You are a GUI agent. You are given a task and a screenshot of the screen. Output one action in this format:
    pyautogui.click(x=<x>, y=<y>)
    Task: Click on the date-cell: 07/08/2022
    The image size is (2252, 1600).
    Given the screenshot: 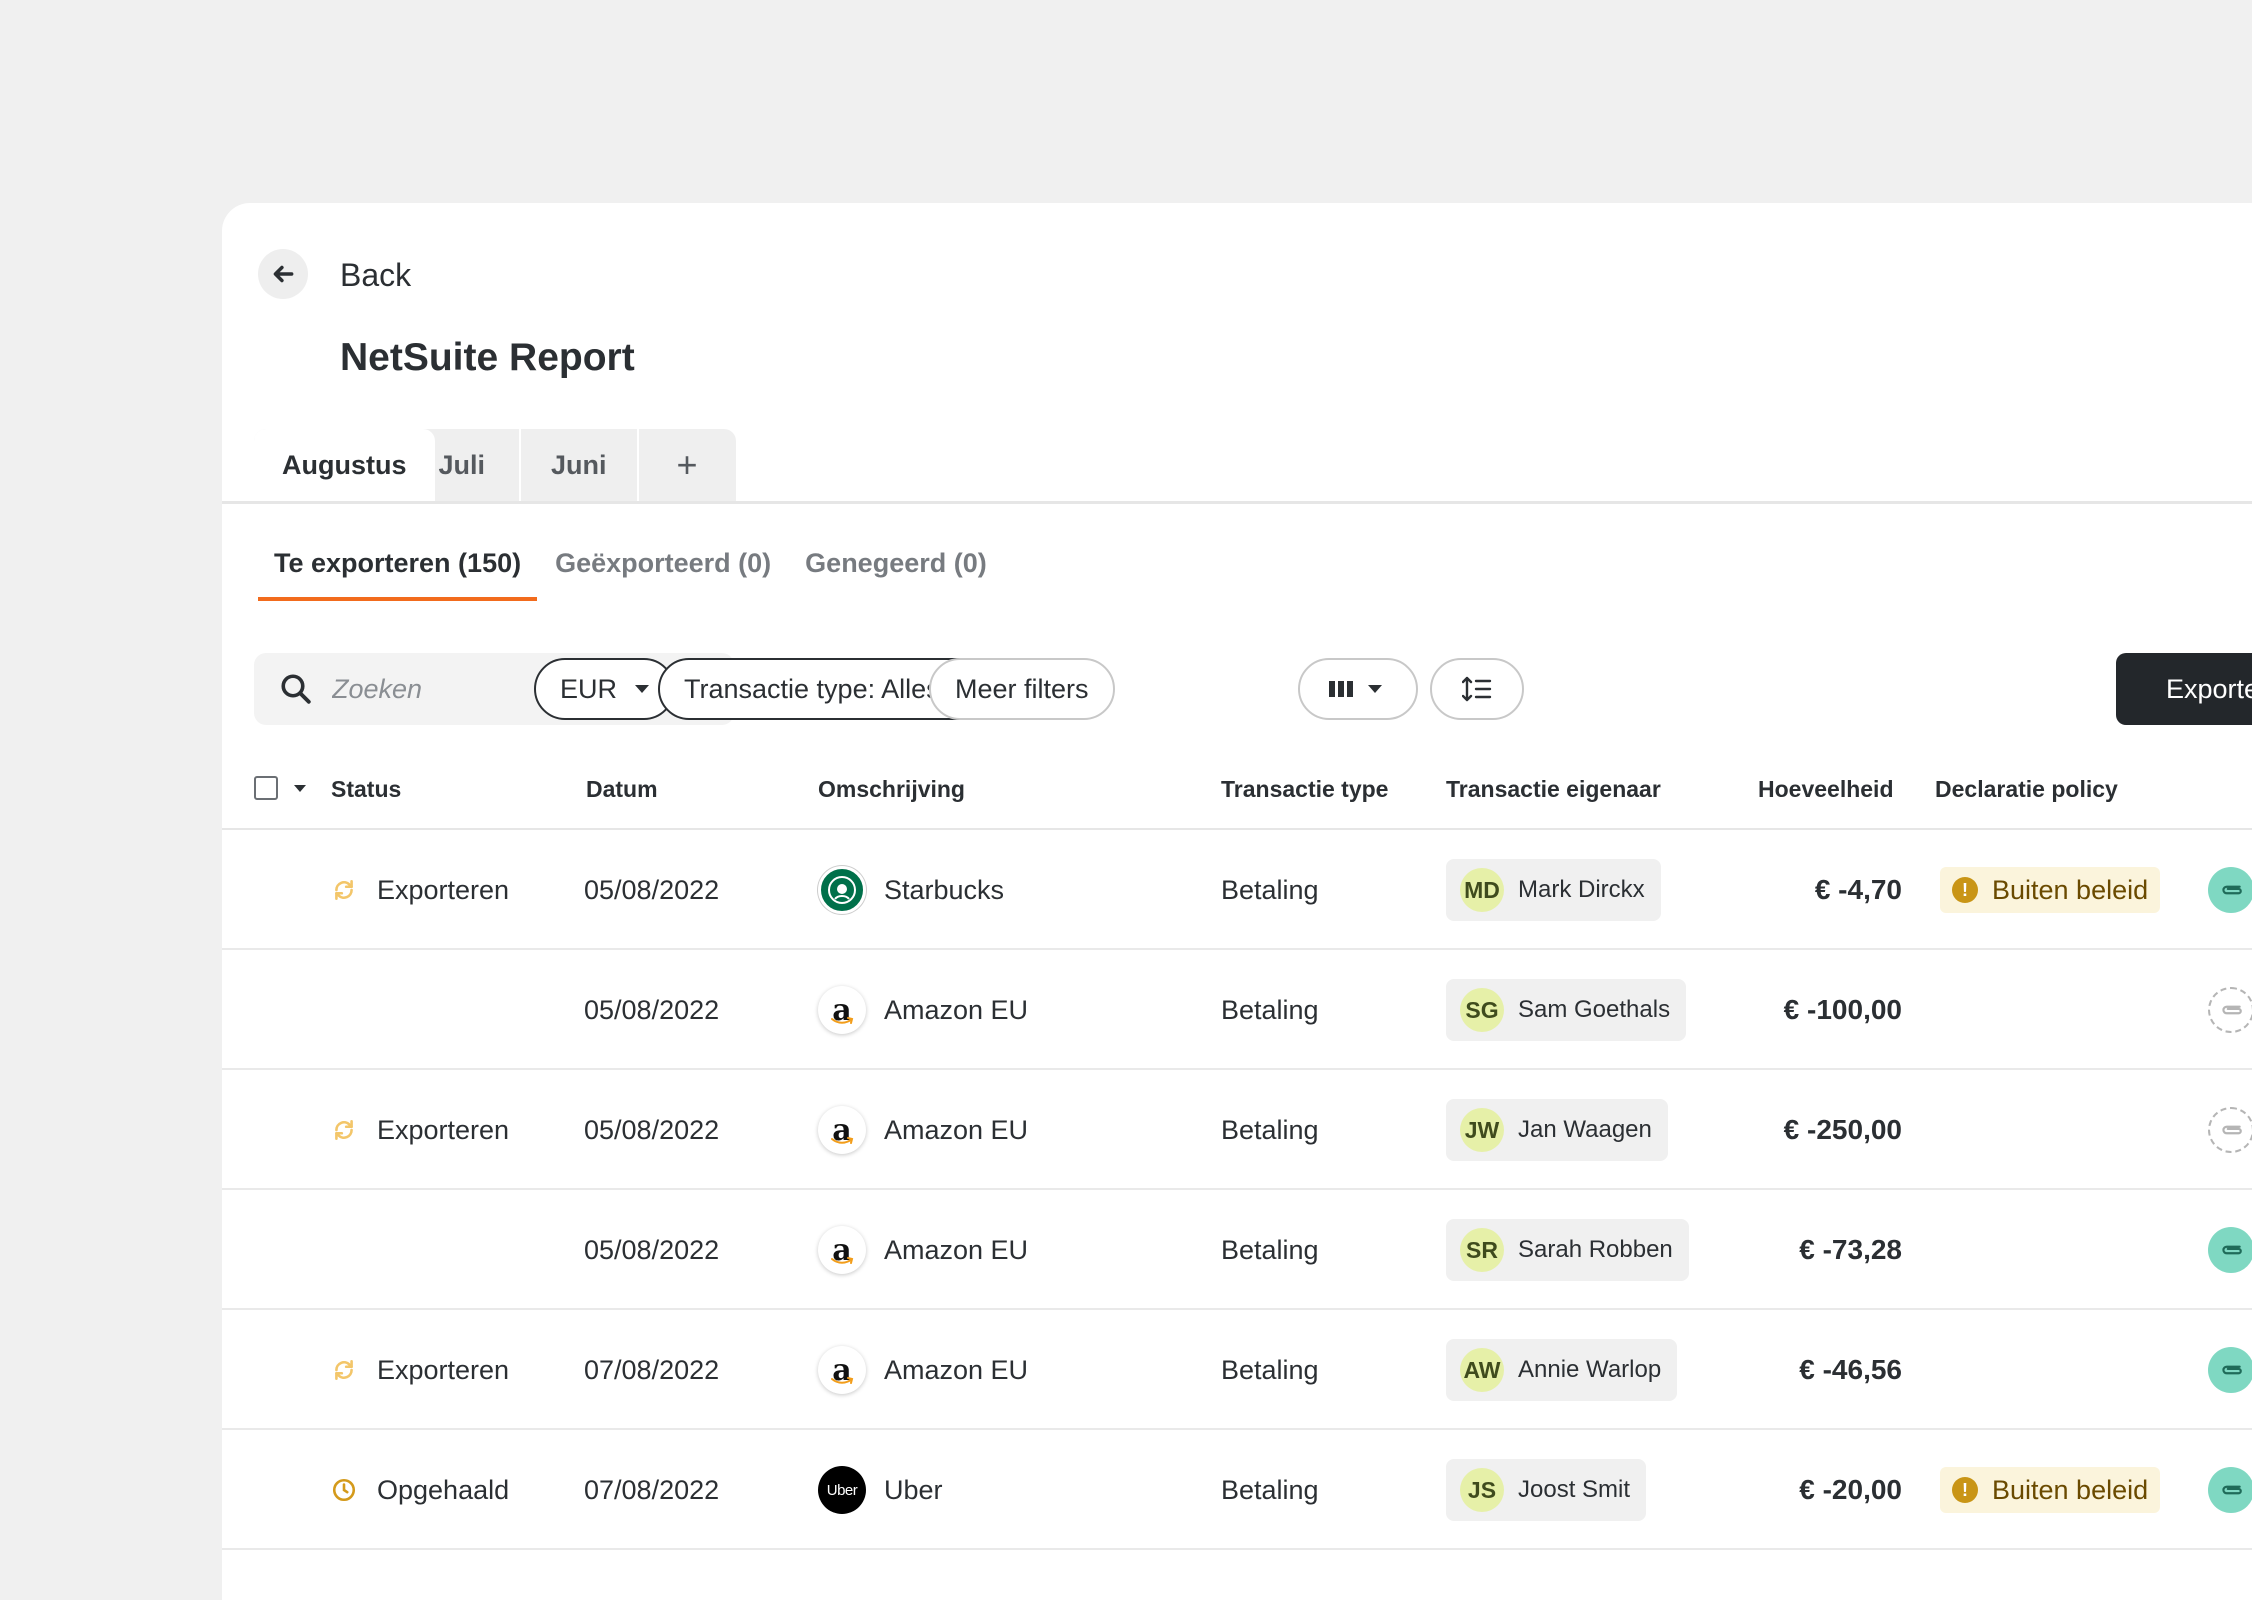 What is the action you would take?
    pyautogui.click(x=652, y=1489)
    